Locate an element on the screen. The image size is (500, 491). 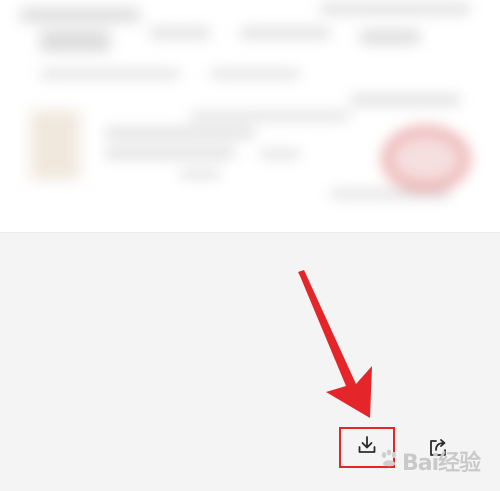
paw-logo-icon is located at coordinates (389, 461).